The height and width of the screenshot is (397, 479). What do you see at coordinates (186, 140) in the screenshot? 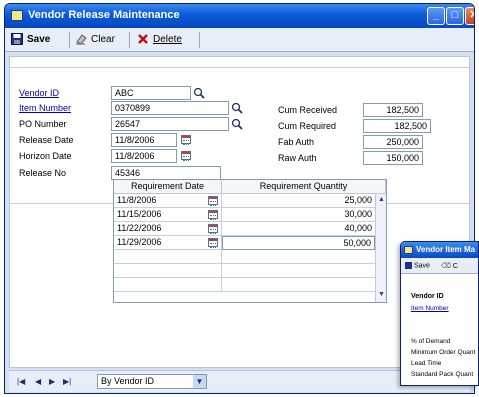
I see `release-date-calendar-icon` at bounding box center [186, 140].